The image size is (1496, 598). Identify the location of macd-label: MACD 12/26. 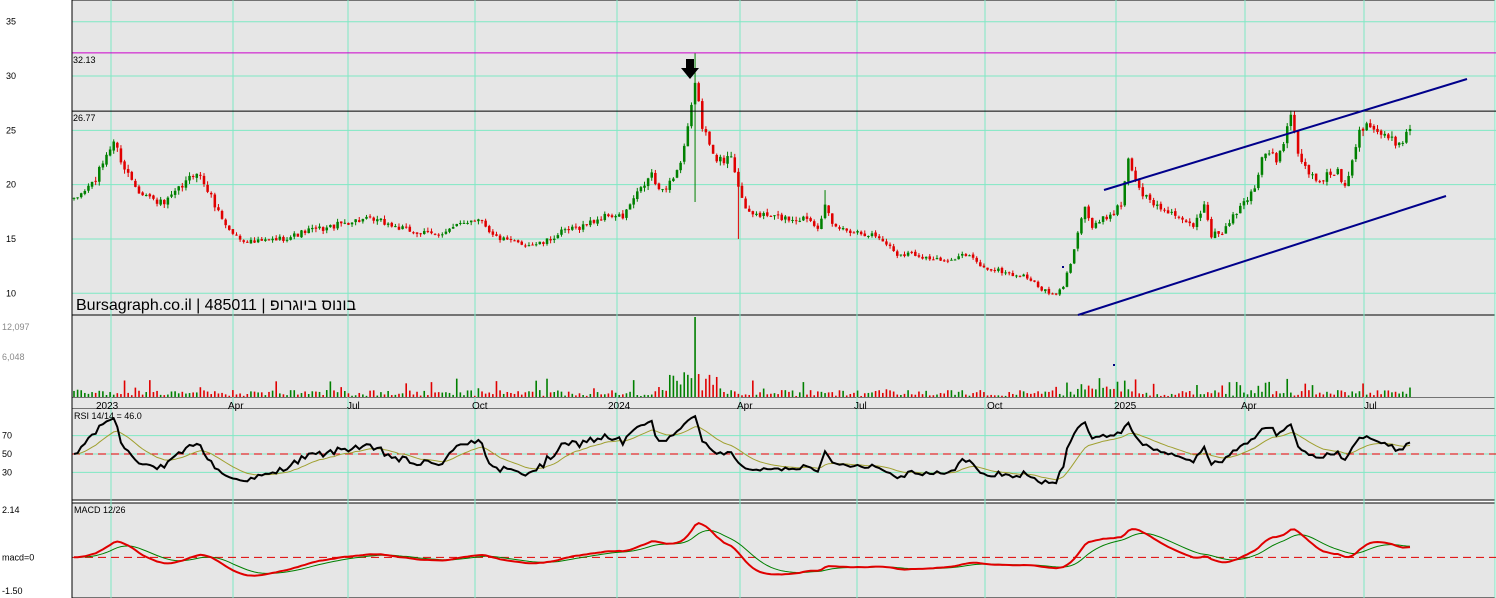
(100, 510).